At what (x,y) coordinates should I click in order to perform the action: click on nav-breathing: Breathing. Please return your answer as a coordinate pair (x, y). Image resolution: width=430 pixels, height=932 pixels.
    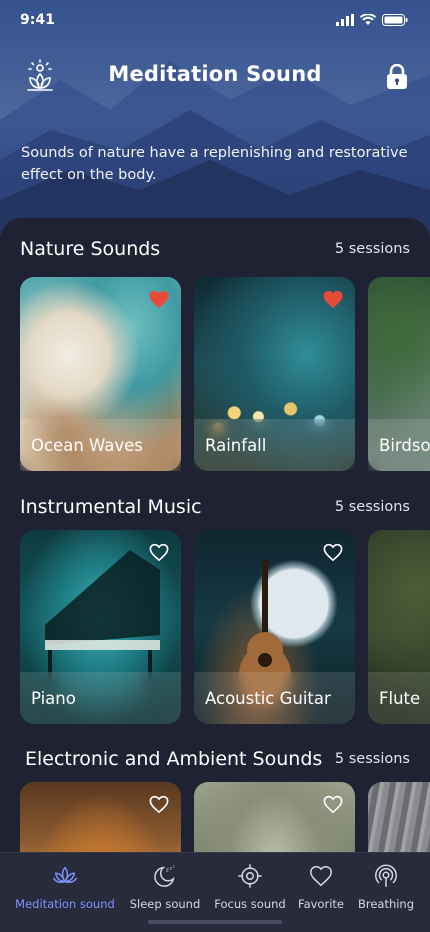
    Looking at the image, I should click on (383, 887).